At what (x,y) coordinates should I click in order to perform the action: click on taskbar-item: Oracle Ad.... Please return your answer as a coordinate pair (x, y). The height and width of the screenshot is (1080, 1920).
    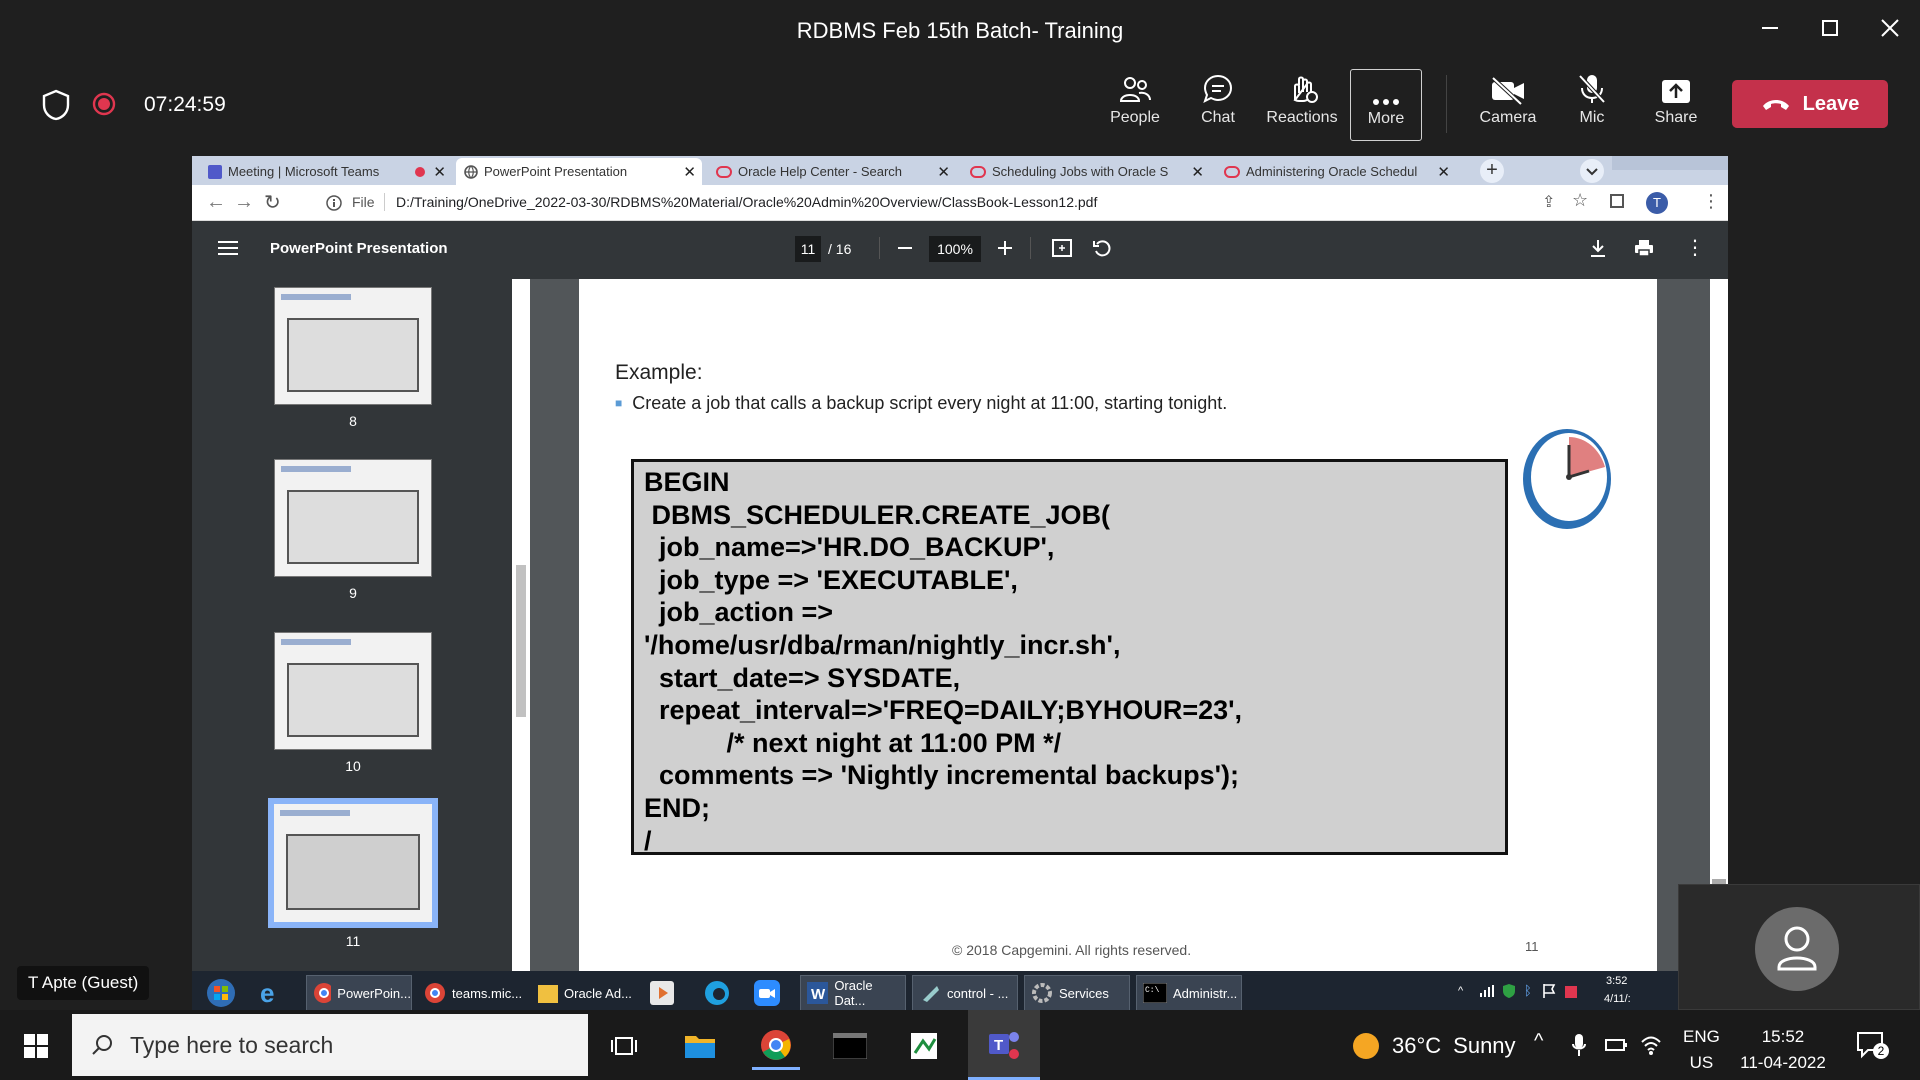
    Looking at the image, I should click on (585, 993).